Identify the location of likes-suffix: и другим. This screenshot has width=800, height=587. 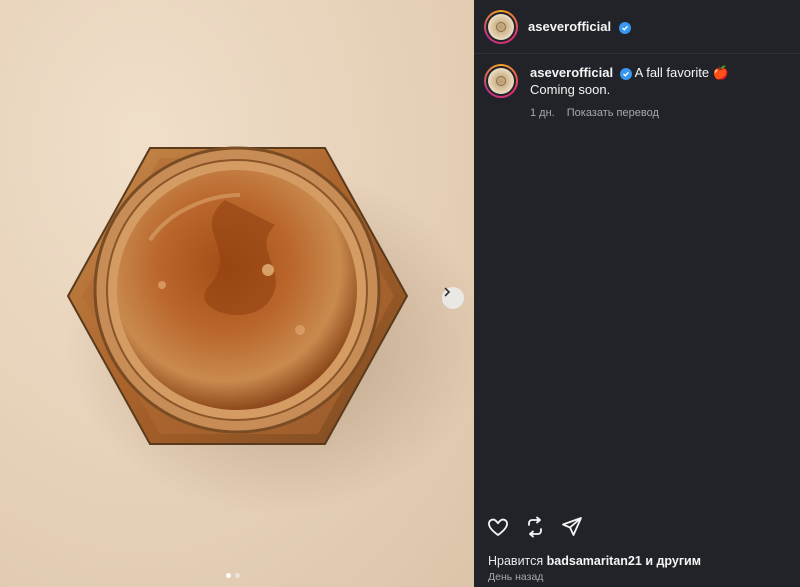
(673, 561).